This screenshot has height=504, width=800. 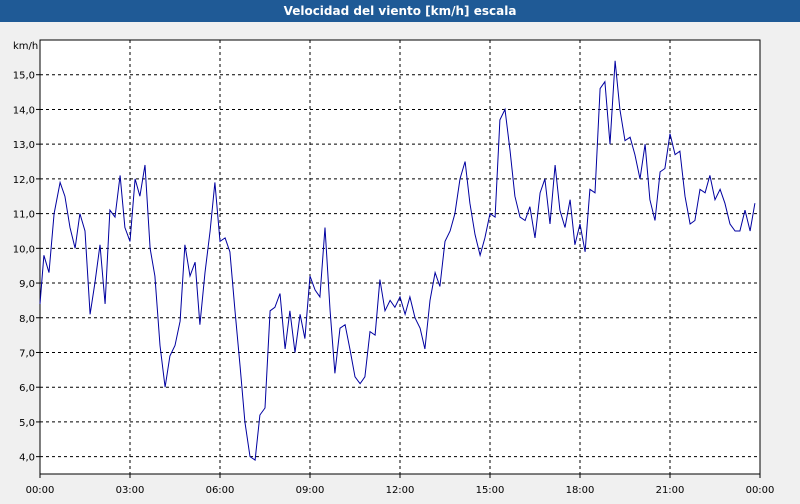 I want to click on y-tick-label: 8,0, so click(x=27, y=319).